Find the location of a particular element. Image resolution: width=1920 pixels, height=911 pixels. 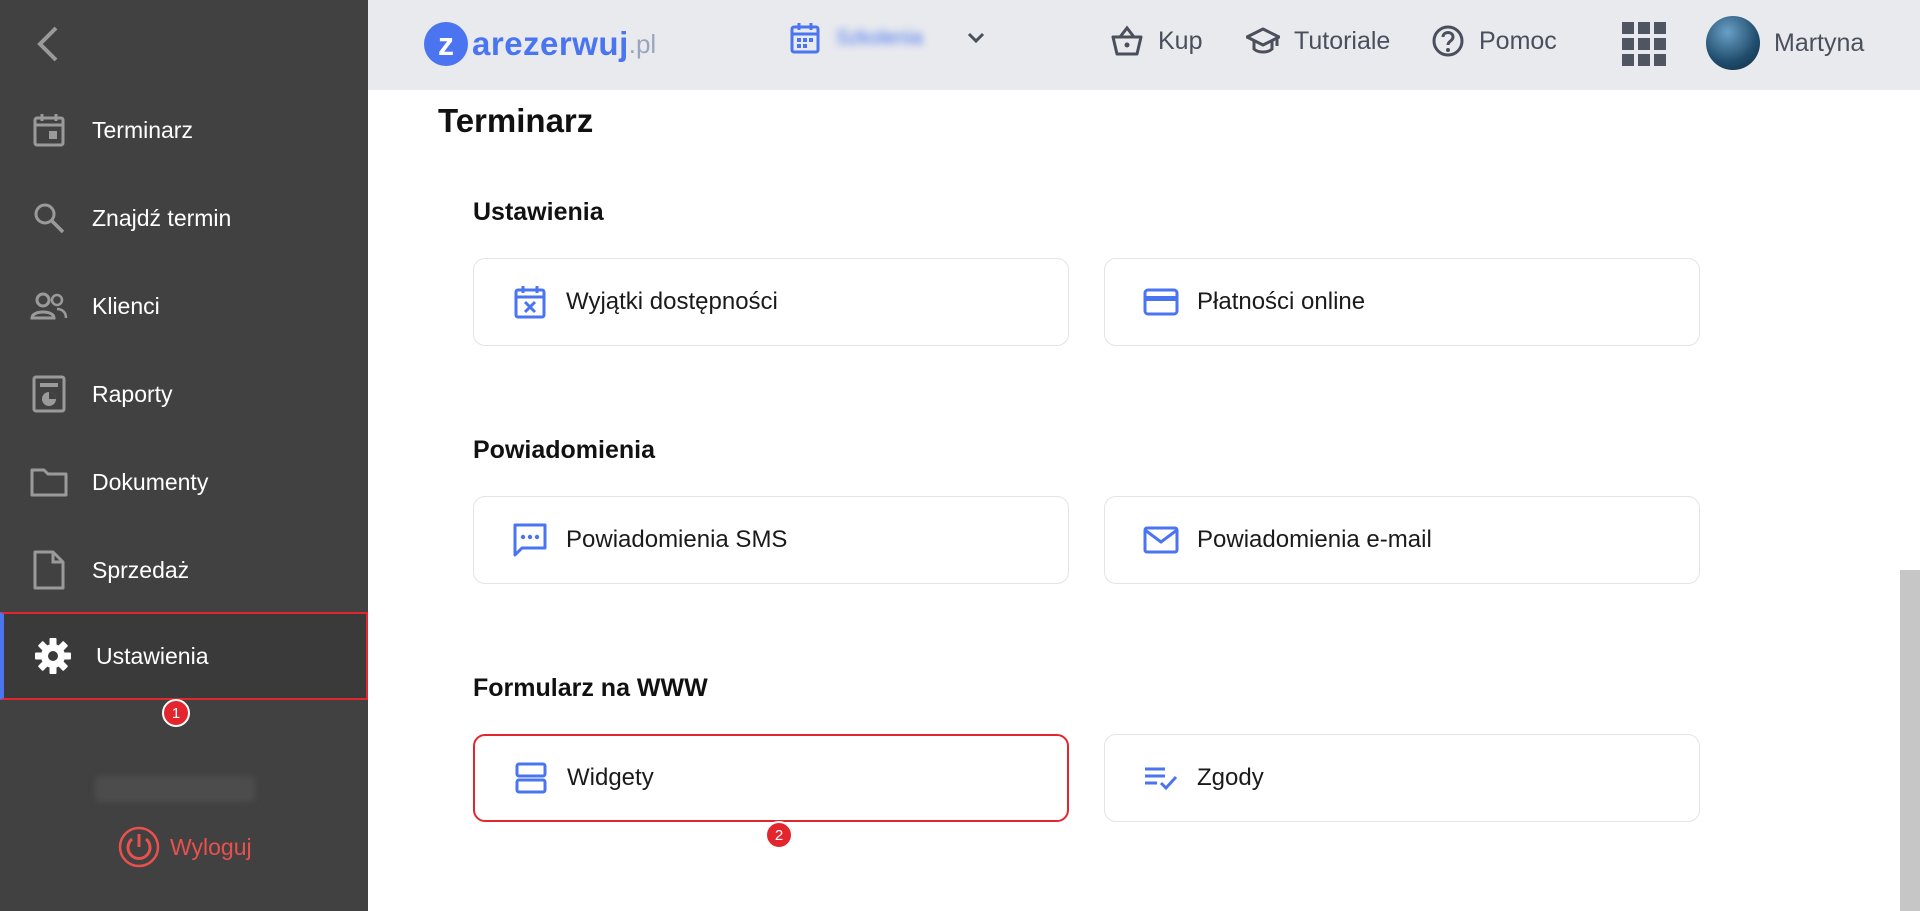

sidebar-item-terminarz: Terminarz is located at coordinates (184, 130).